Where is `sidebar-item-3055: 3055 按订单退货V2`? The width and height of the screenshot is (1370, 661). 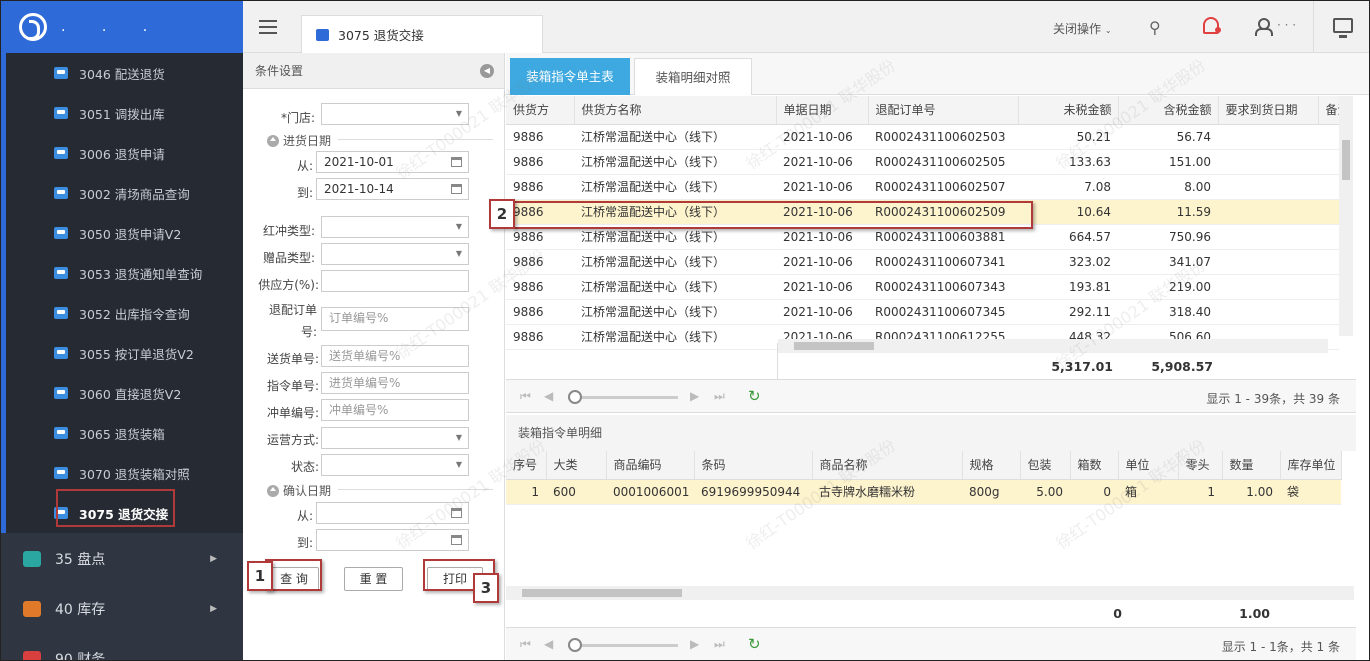 sidebar-item-3055: 3055 按订单退货V2 is located at coordinates (124, 353).